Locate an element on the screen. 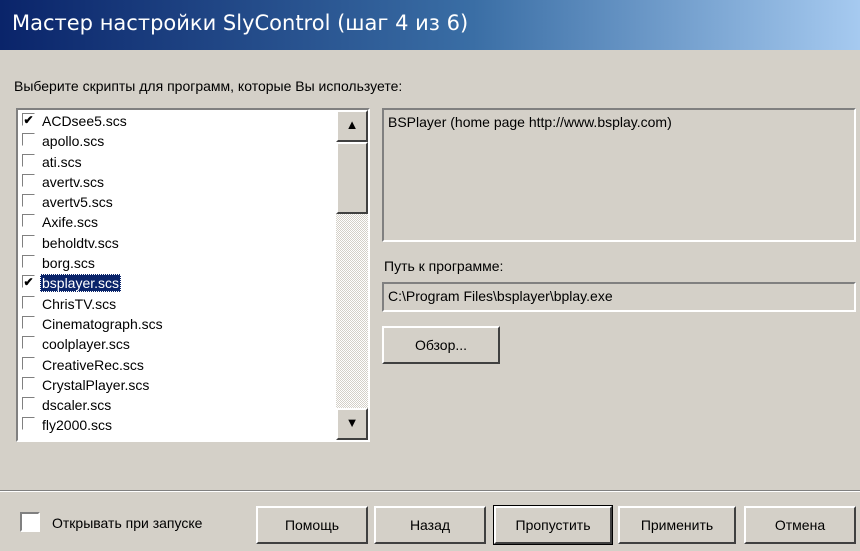 This screenshot has width=860, height=551. script-label: apollo.scs is located at coordinates (73, 141).